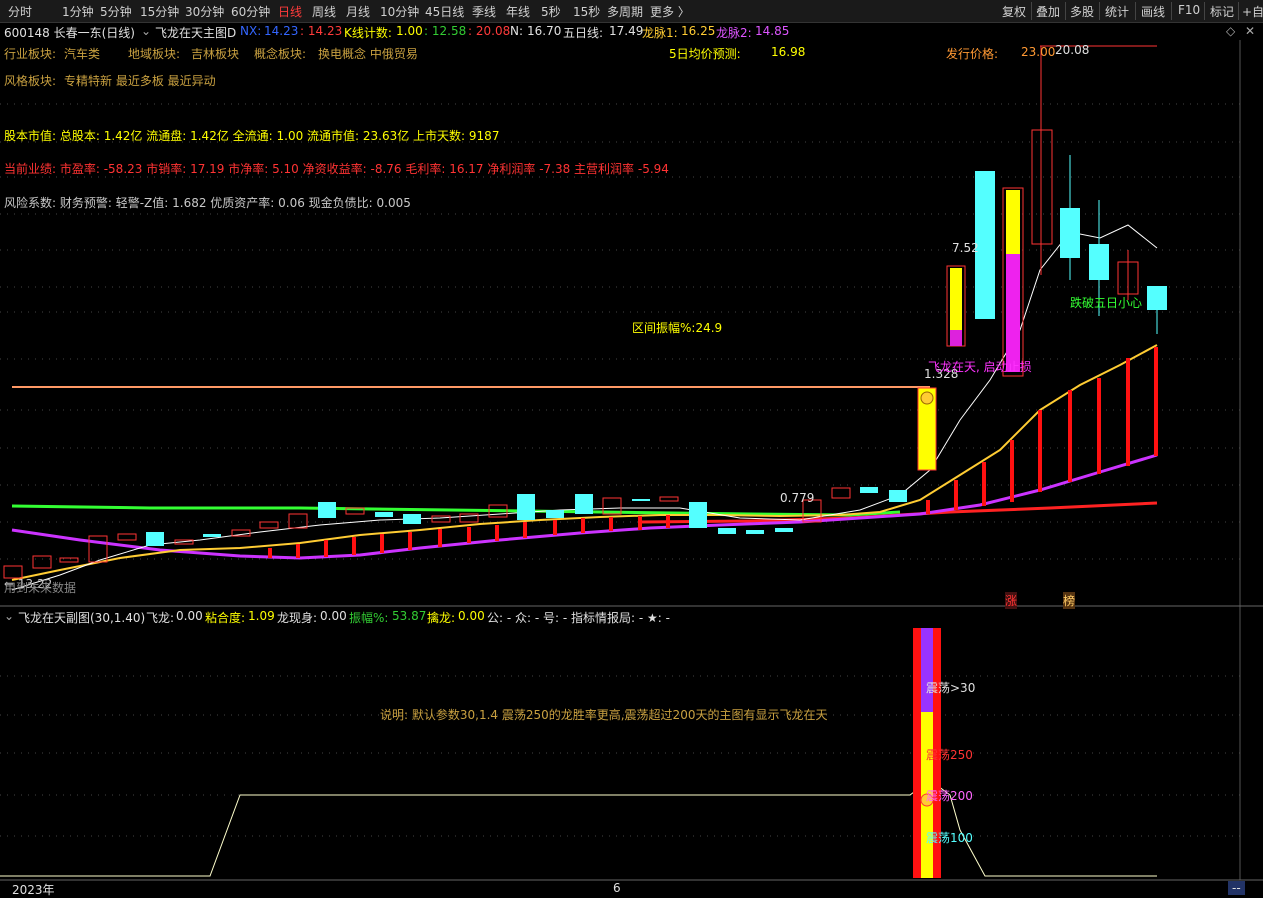 This screenshot has height=898, width=1263. I want to click on osc-label-200: 震荡200, so click(949, 796).